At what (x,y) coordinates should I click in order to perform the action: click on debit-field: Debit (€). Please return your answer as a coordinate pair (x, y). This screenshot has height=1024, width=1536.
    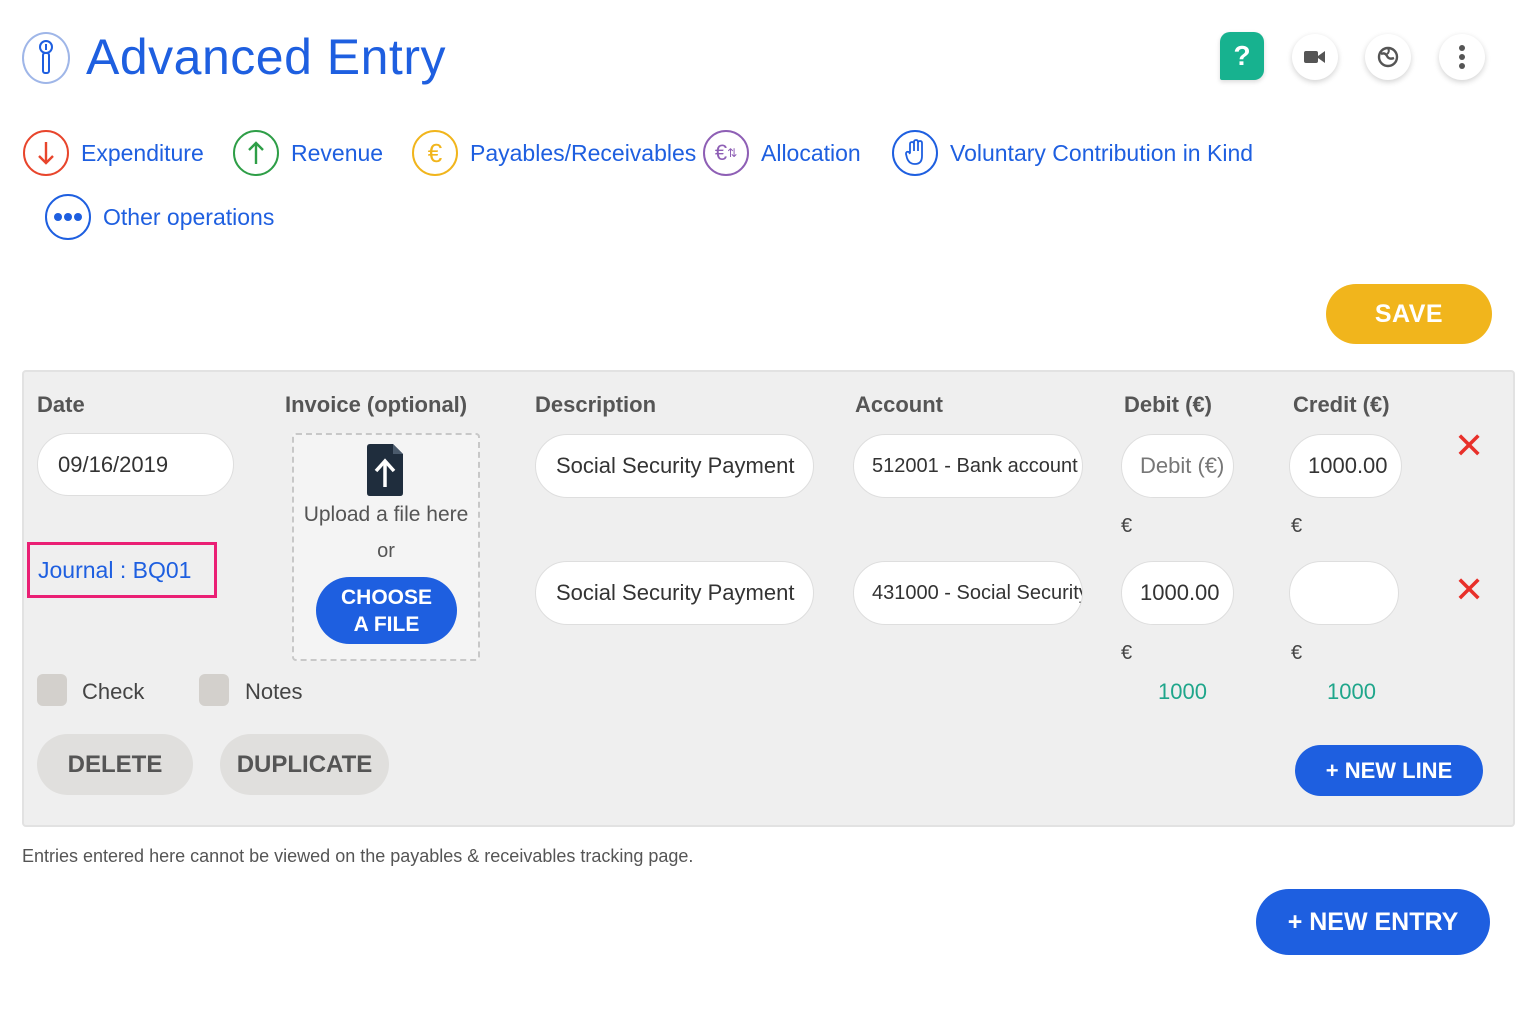
    Looking at the image, I should click on (1177, 466).